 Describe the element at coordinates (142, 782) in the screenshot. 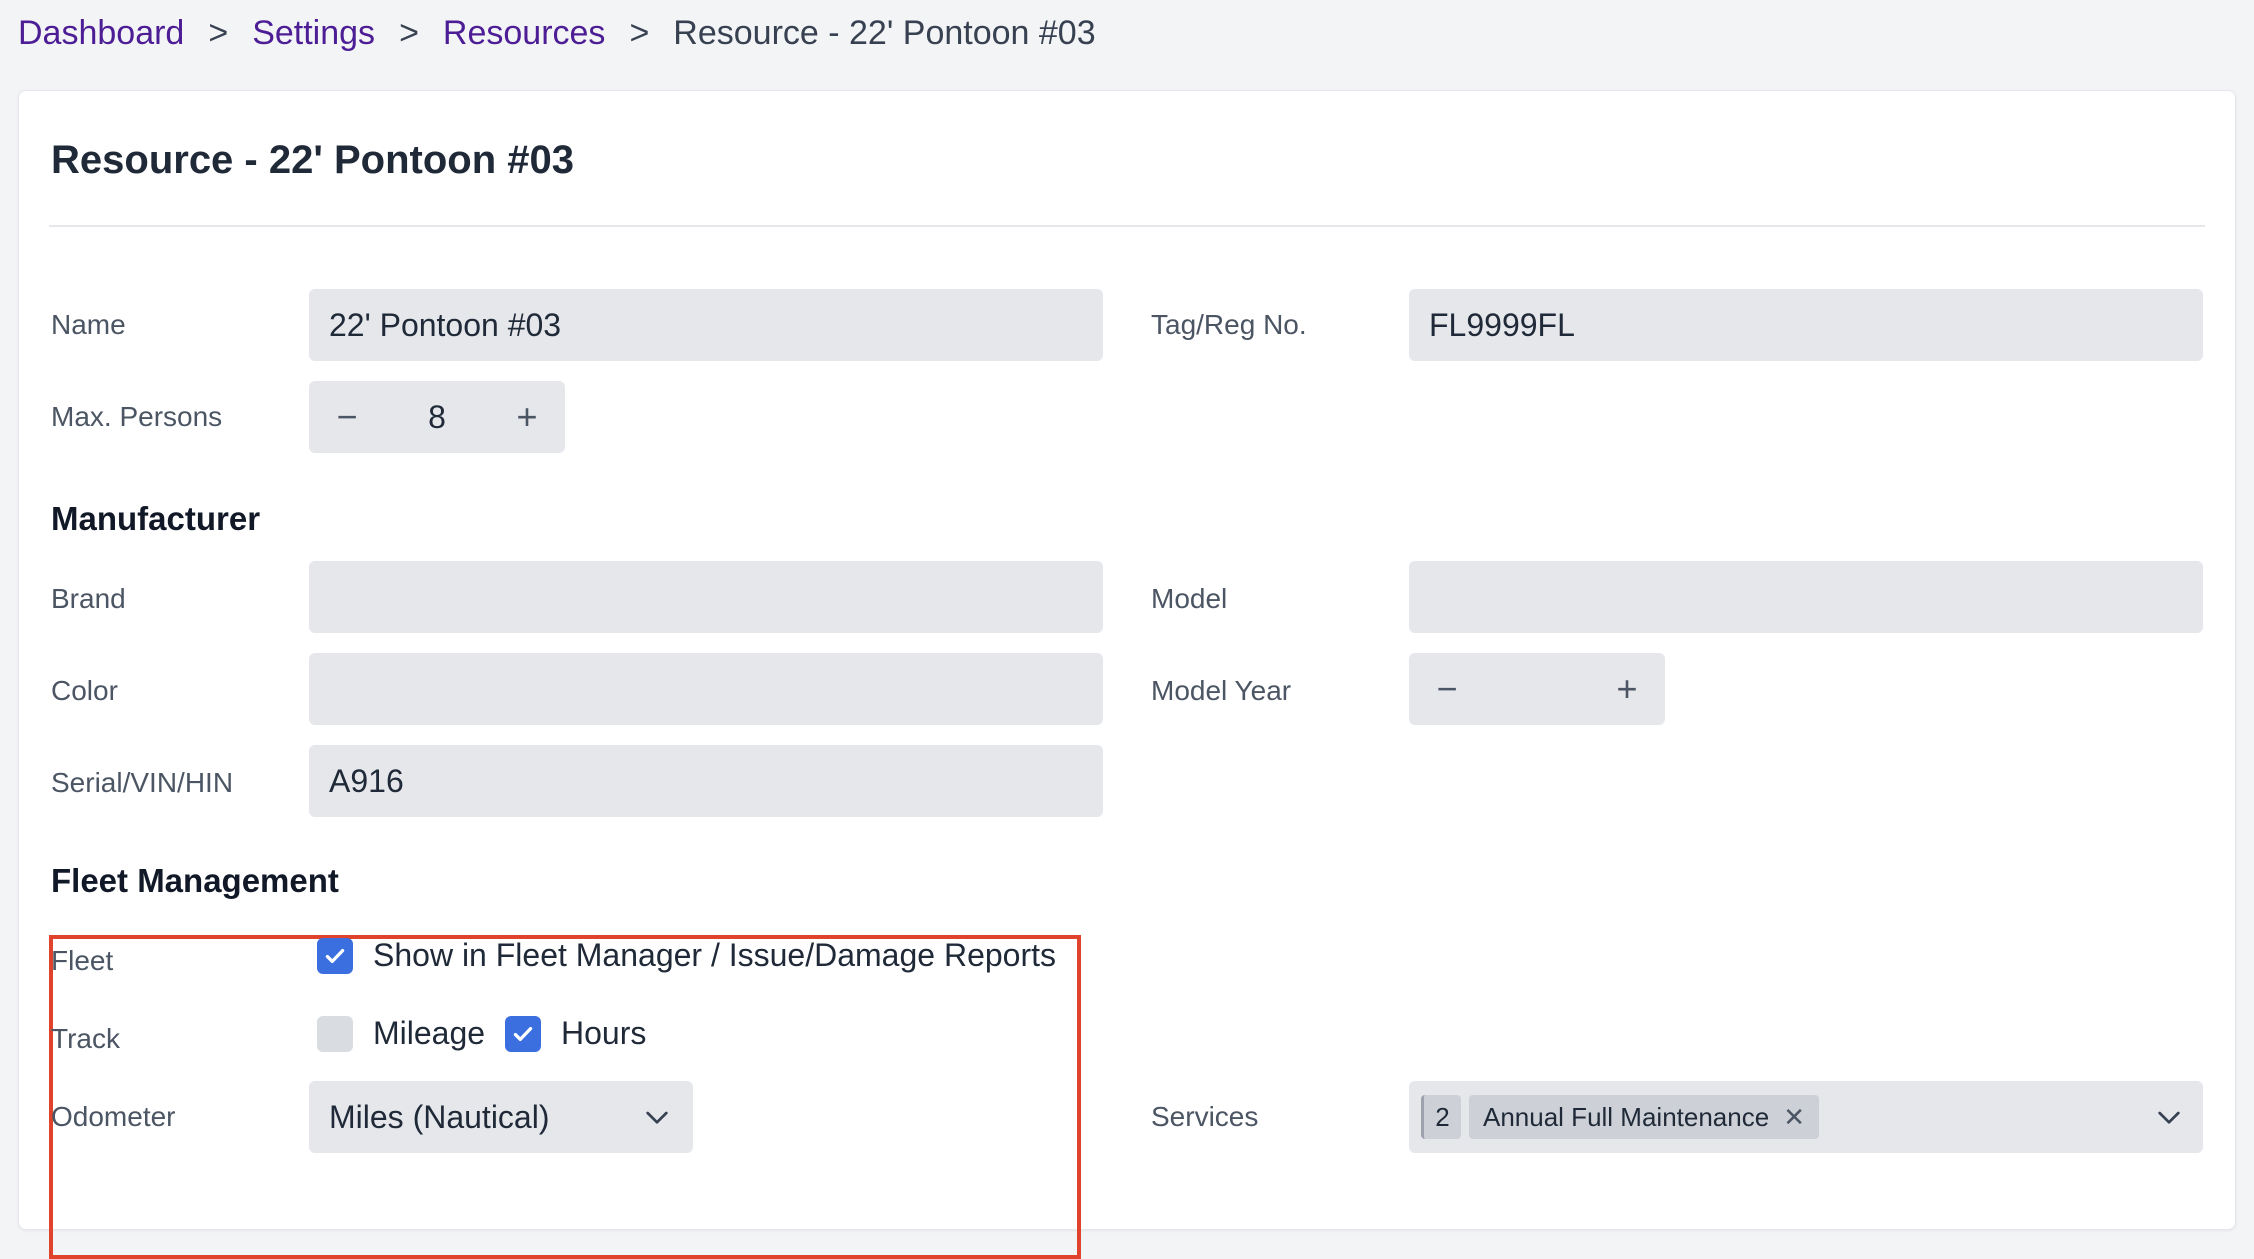

I see `serial-label: Serial/VIN/HIN` at that location.